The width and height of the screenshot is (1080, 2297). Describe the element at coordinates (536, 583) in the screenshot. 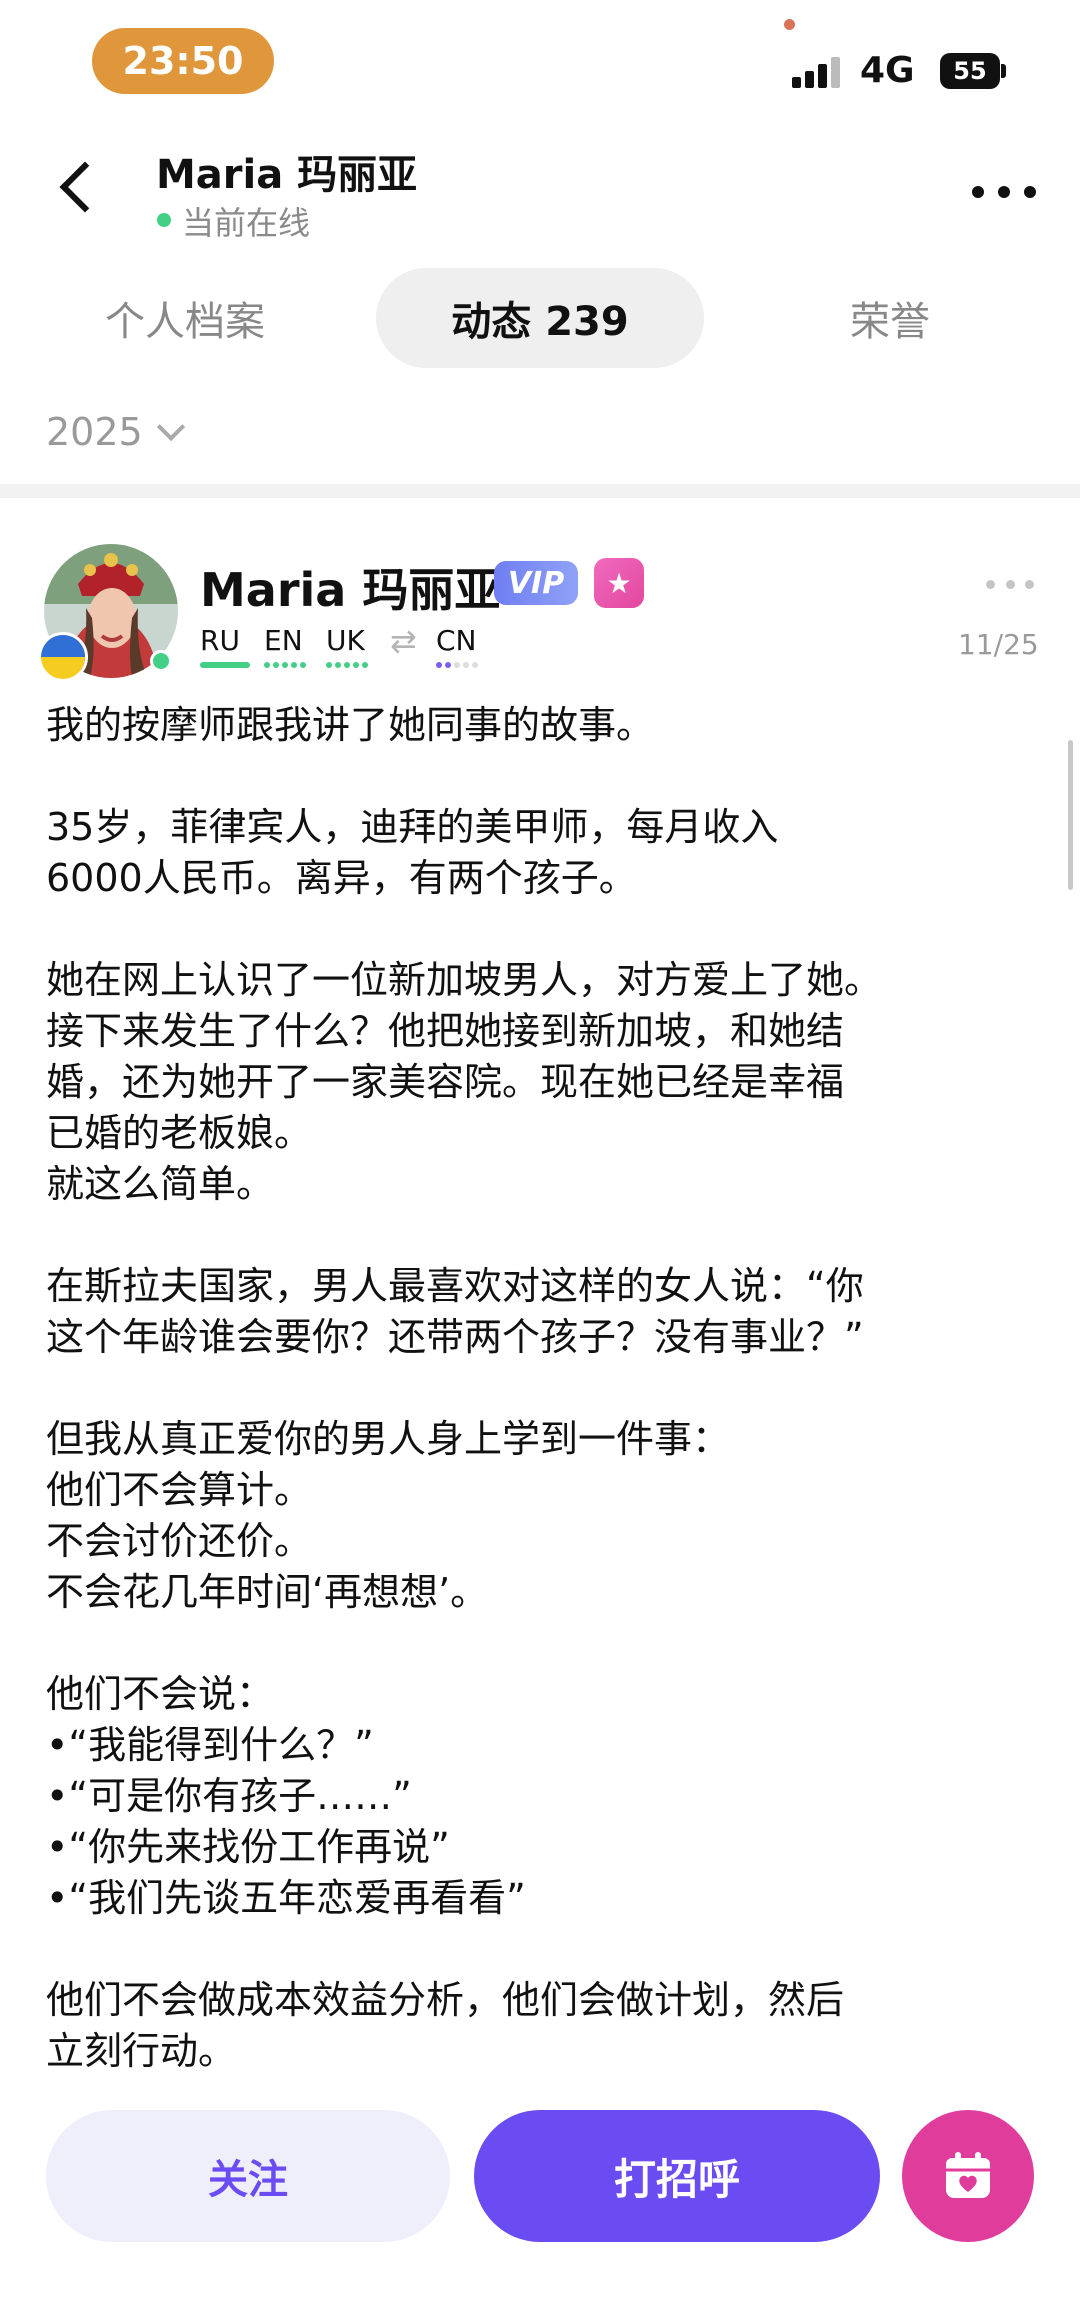

I see `vip-badge: VIP` at that location.